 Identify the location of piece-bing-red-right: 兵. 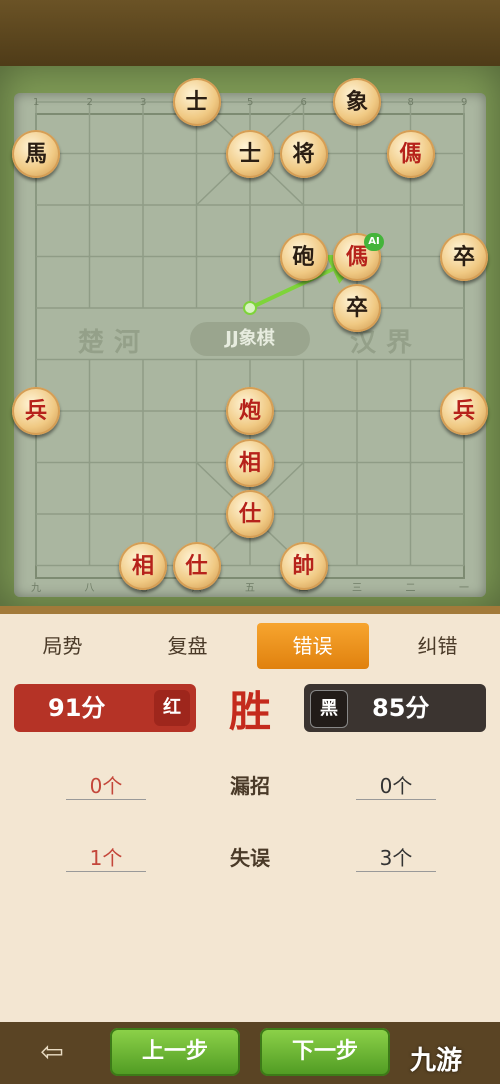
(464, 411).